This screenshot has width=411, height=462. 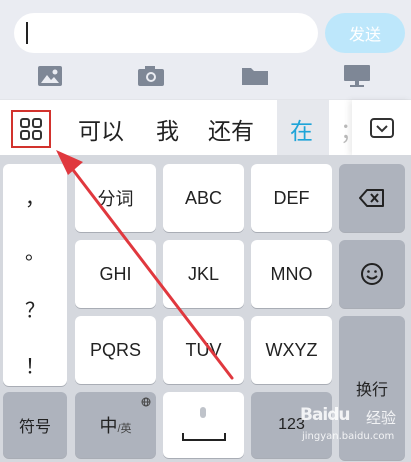 I want to click on emoji-key, so click(x=372, y=274).